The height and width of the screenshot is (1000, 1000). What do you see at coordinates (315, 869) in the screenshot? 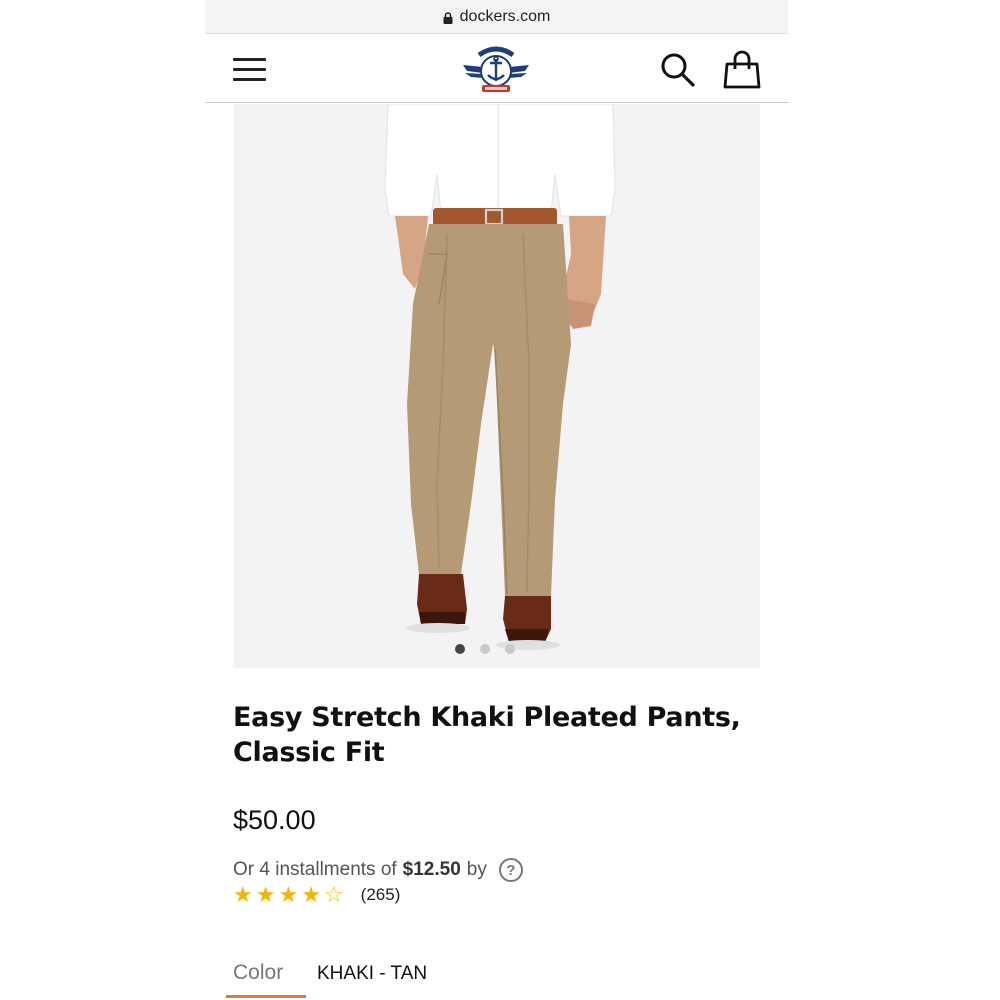
I see `installments-prefix: Or 4 installments of` at bounding box center [315, 869].